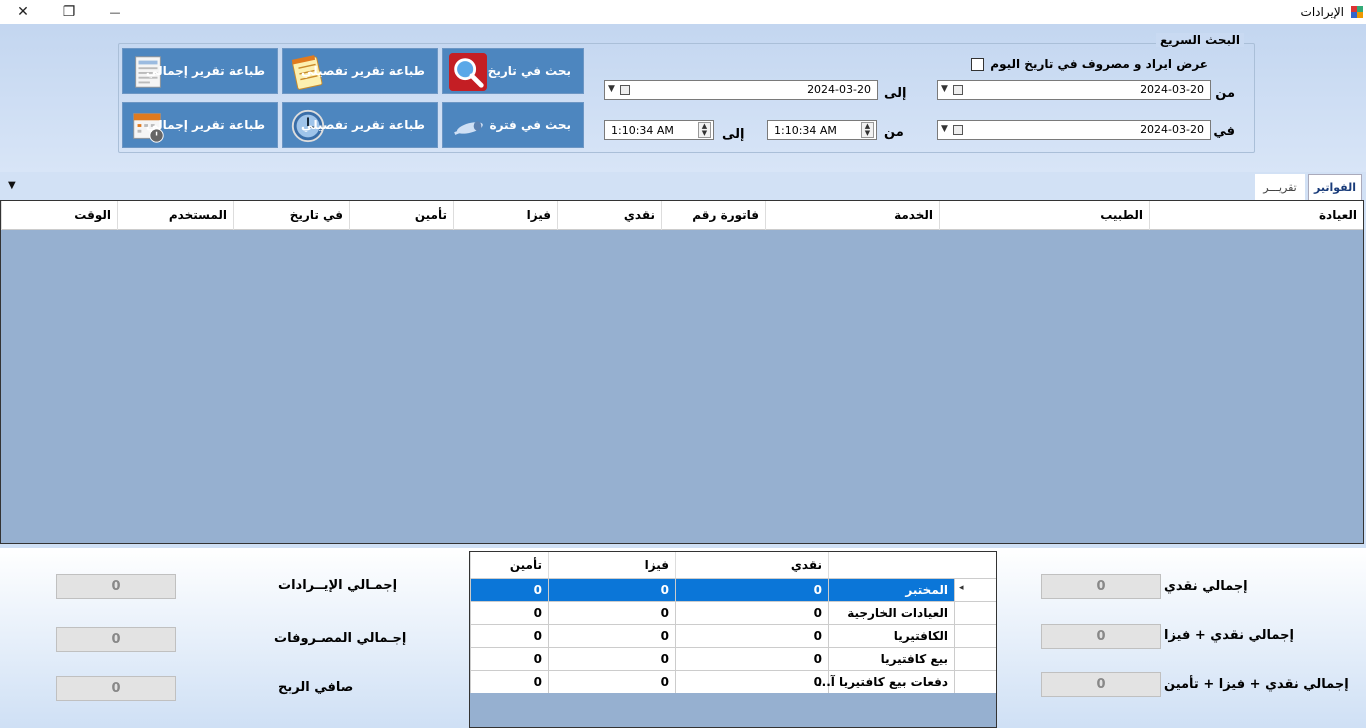  I want to click on row-name-cell: الكافتيريا, so click(891, 636).